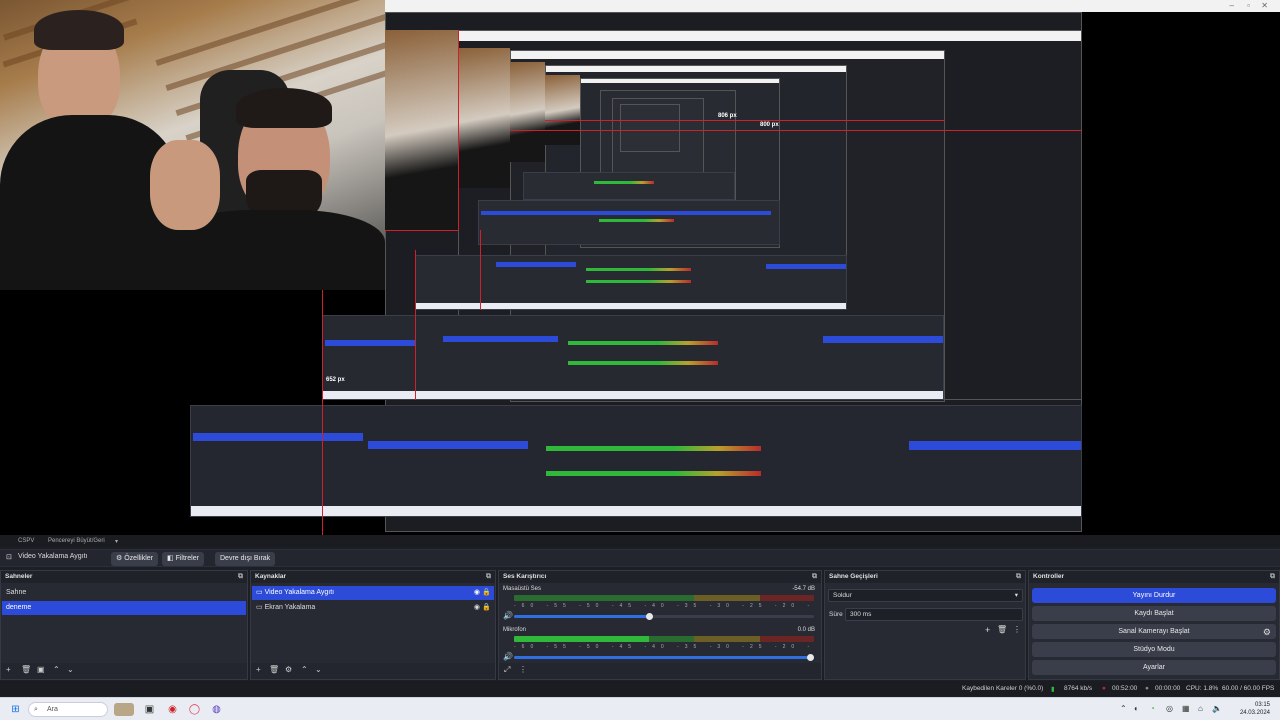  What do you see at coordinates (194, 709) in the screenshot?
I see `opera-icon: ◯` at bounding box center [194, 709].